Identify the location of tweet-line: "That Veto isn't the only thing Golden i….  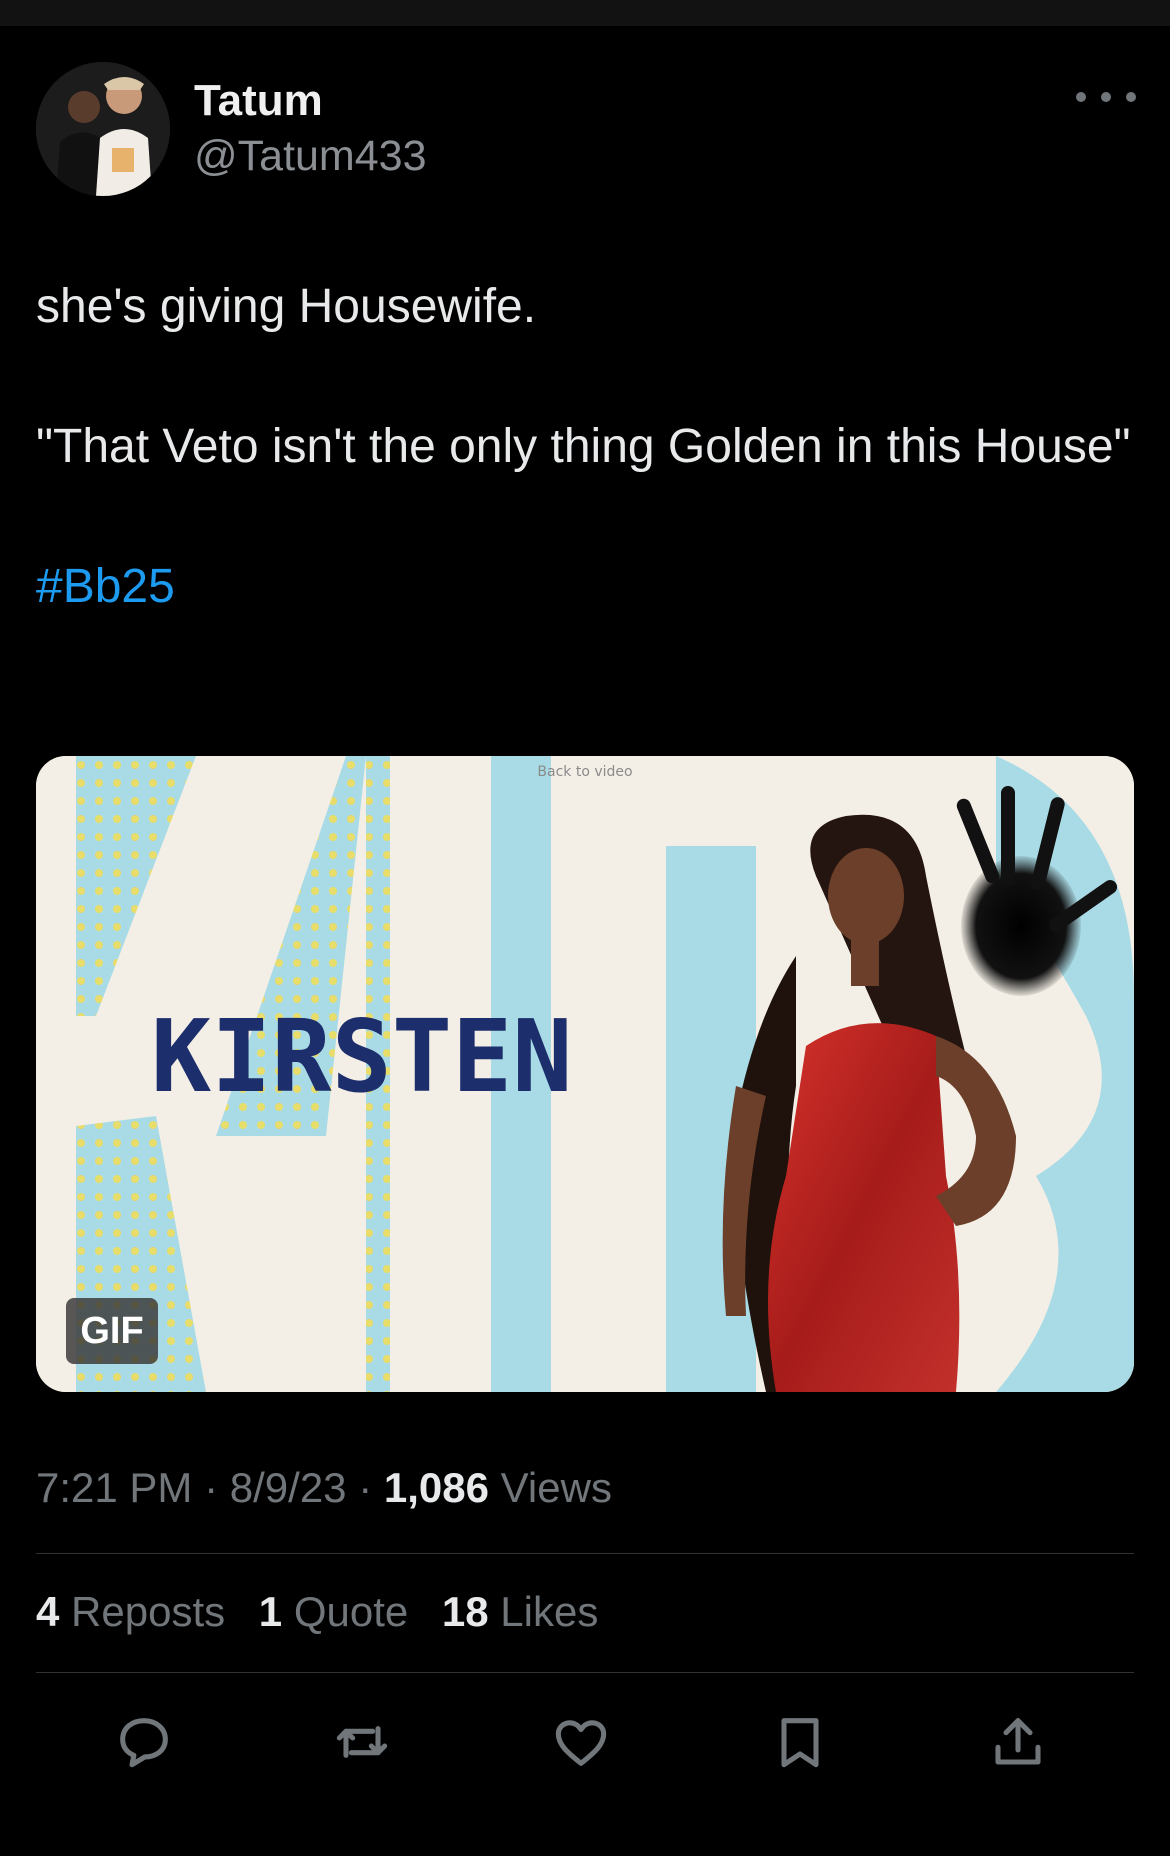
(583, 446).